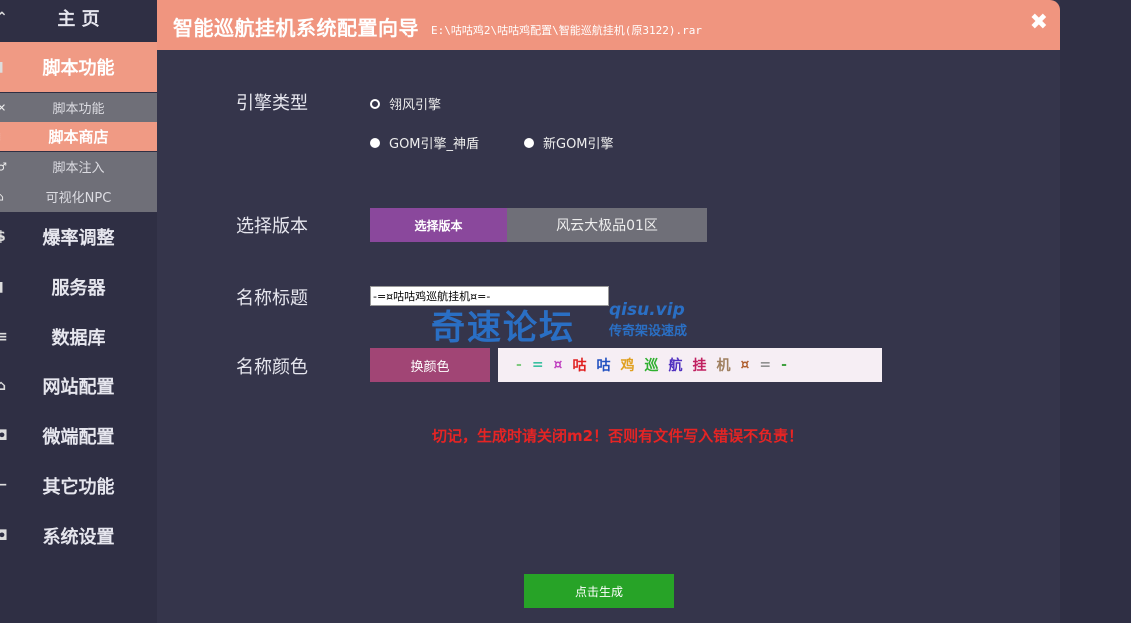  I want to click on sidebar-item-database: ≡ 数据库, so click(78, 337).